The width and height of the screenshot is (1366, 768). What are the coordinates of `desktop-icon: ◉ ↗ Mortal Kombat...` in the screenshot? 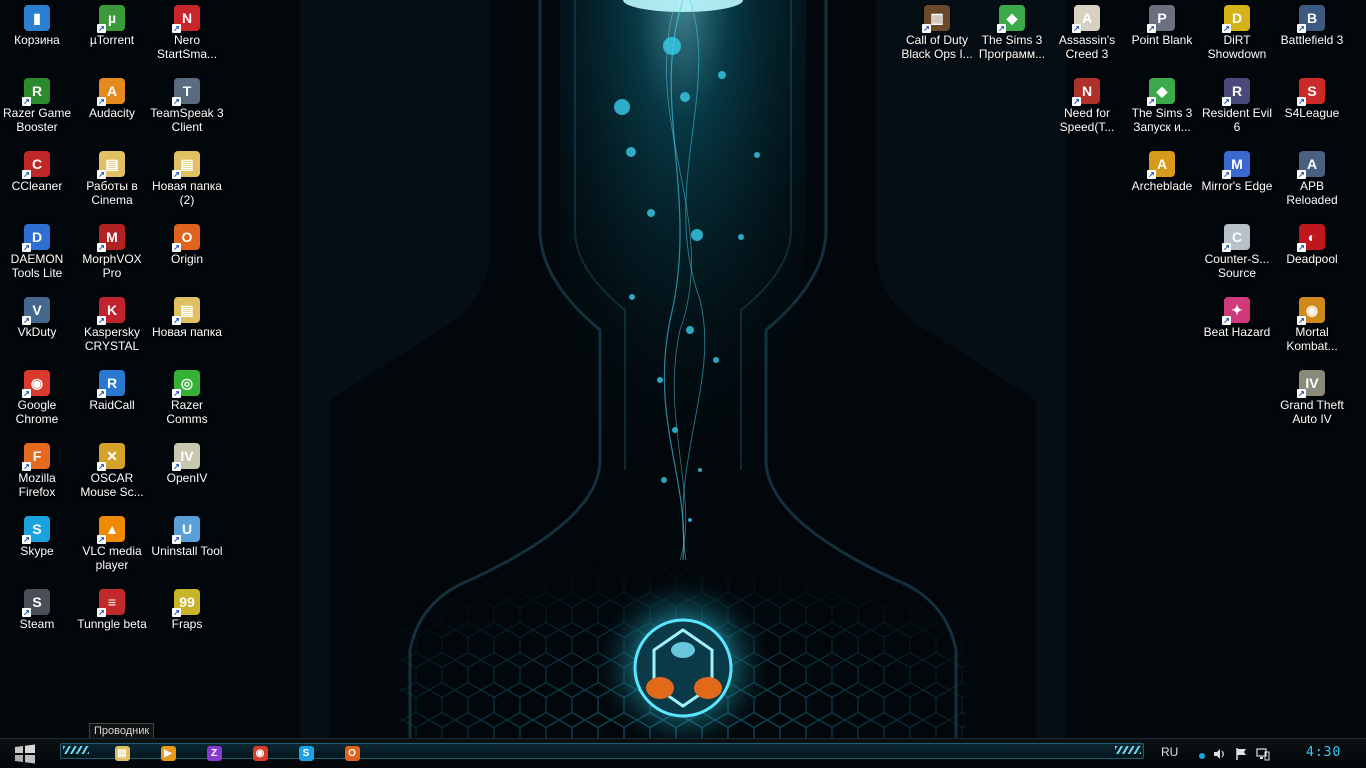 It's located at (1312, 327).